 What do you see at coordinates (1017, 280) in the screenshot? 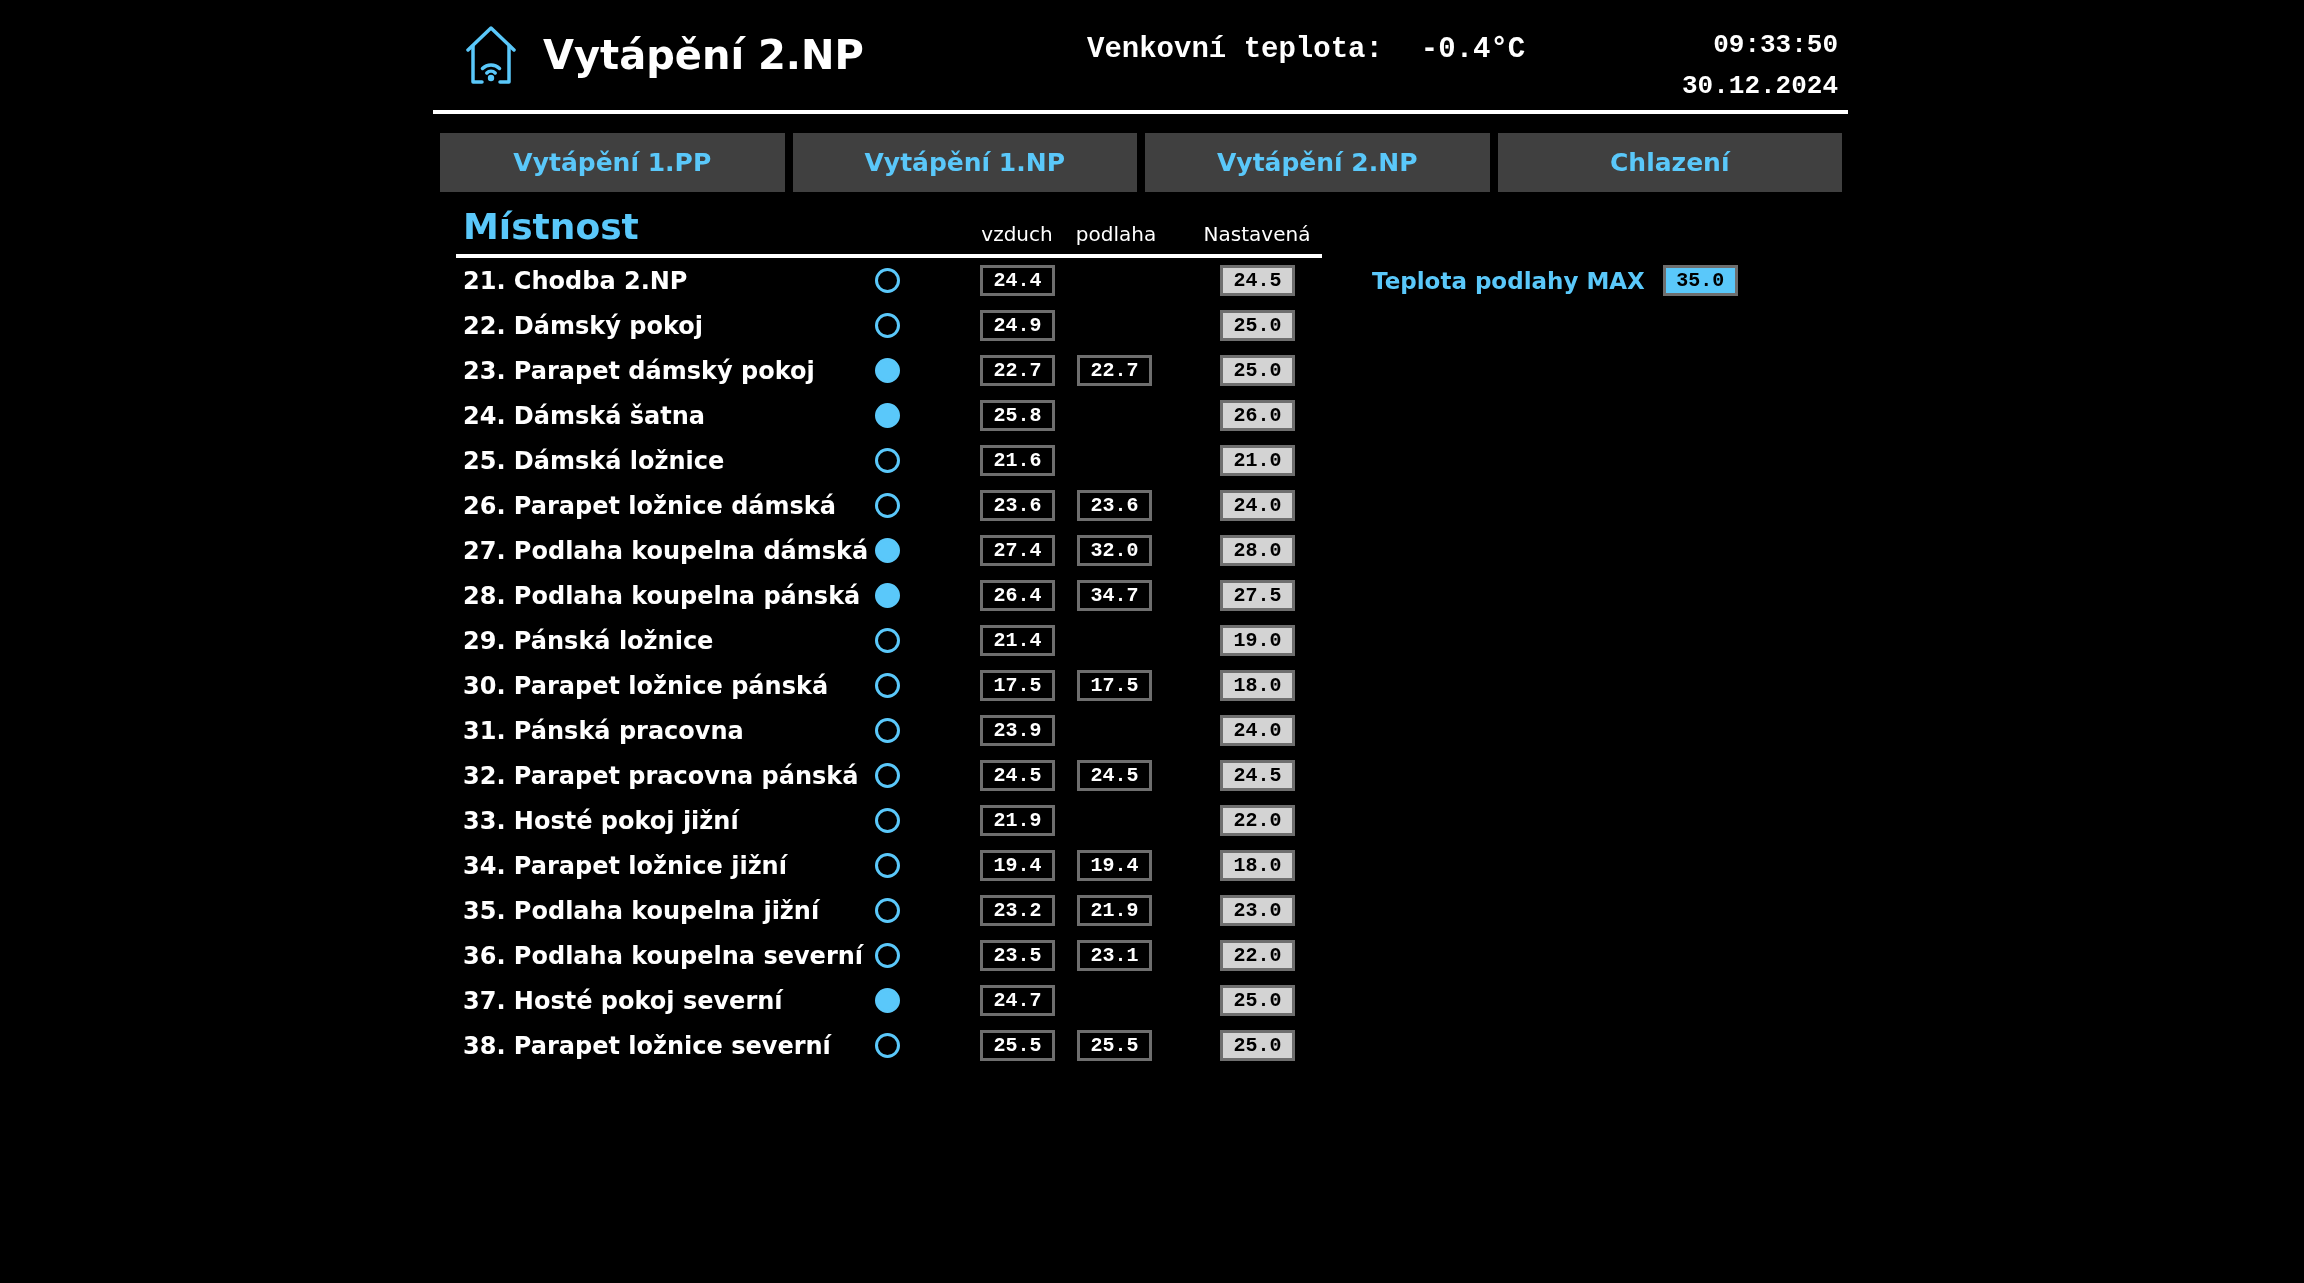
I see `air-temperature-reading: 24.4` at bounding box center [1017, 280].